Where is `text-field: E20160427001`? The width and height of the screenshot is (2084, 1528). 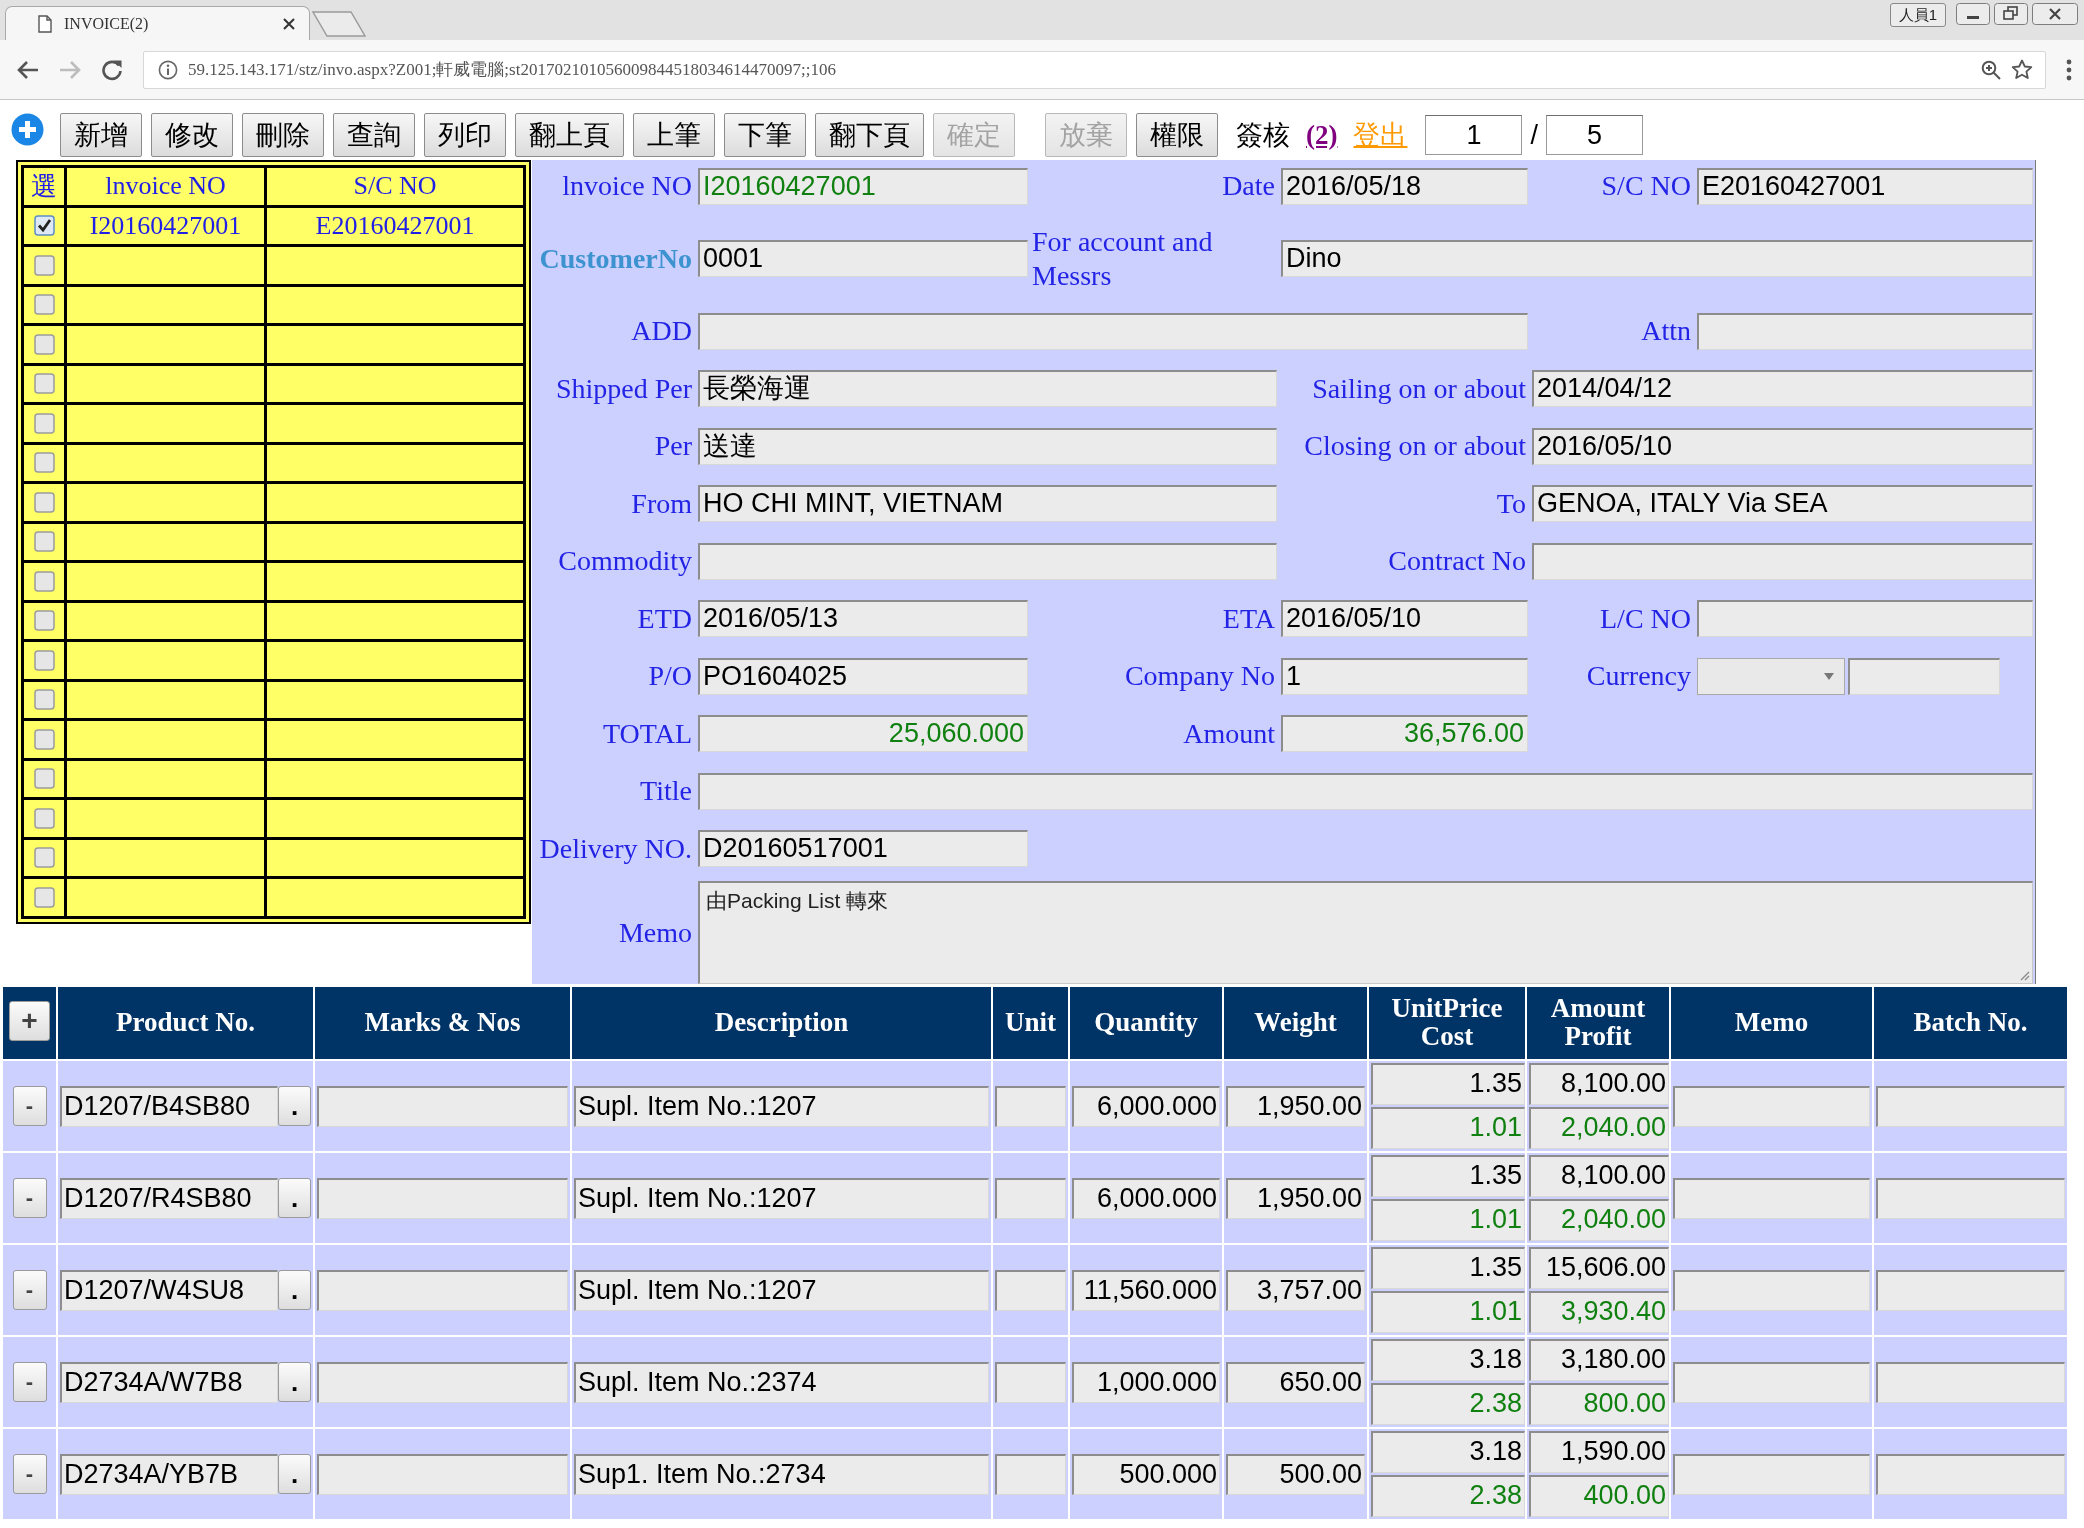 text-field: E20160427001 is located at coordinates (1865, 186).